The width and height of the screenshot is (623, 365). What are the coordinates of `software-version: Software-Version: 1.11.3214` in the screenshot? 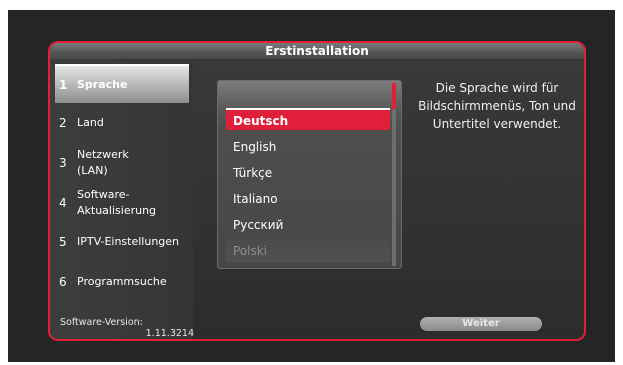 It's located at (129, 328).